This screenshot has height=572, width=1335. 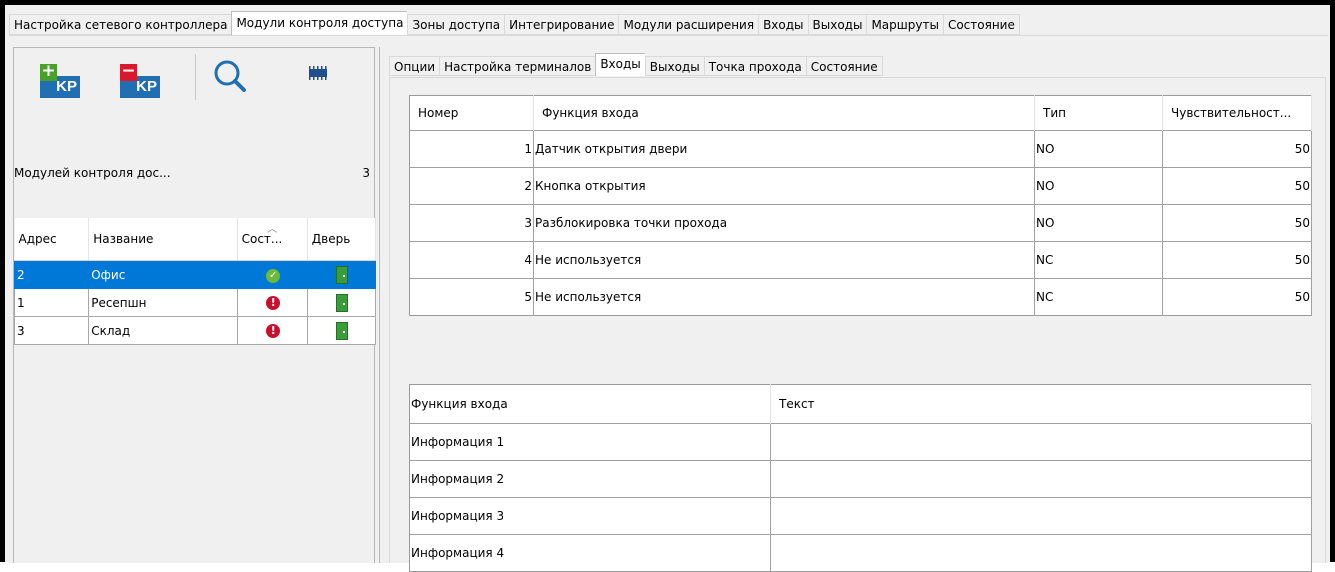 What do you see at coordinates (366, 173) in the screenshot?
I see `modules-count-value: 3` at bounding box center [366, 173].